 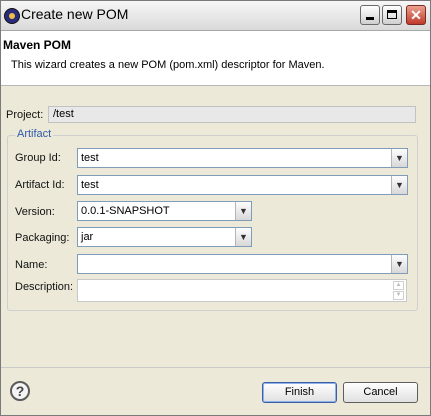 I want to click on group-id-combo: test ▼, so click(x=242, y=158).